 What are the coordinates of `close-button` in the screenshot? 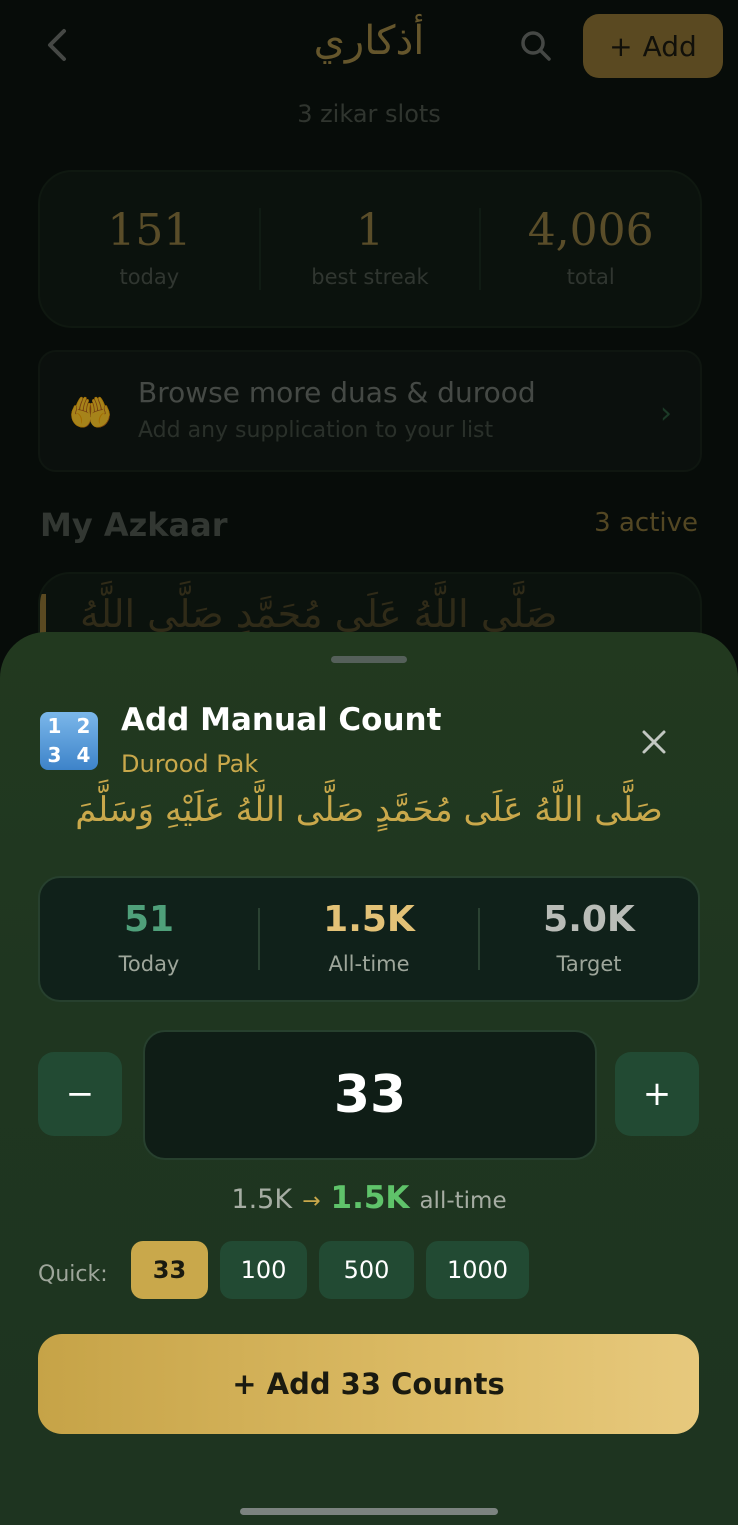 It's located at (654, 742).